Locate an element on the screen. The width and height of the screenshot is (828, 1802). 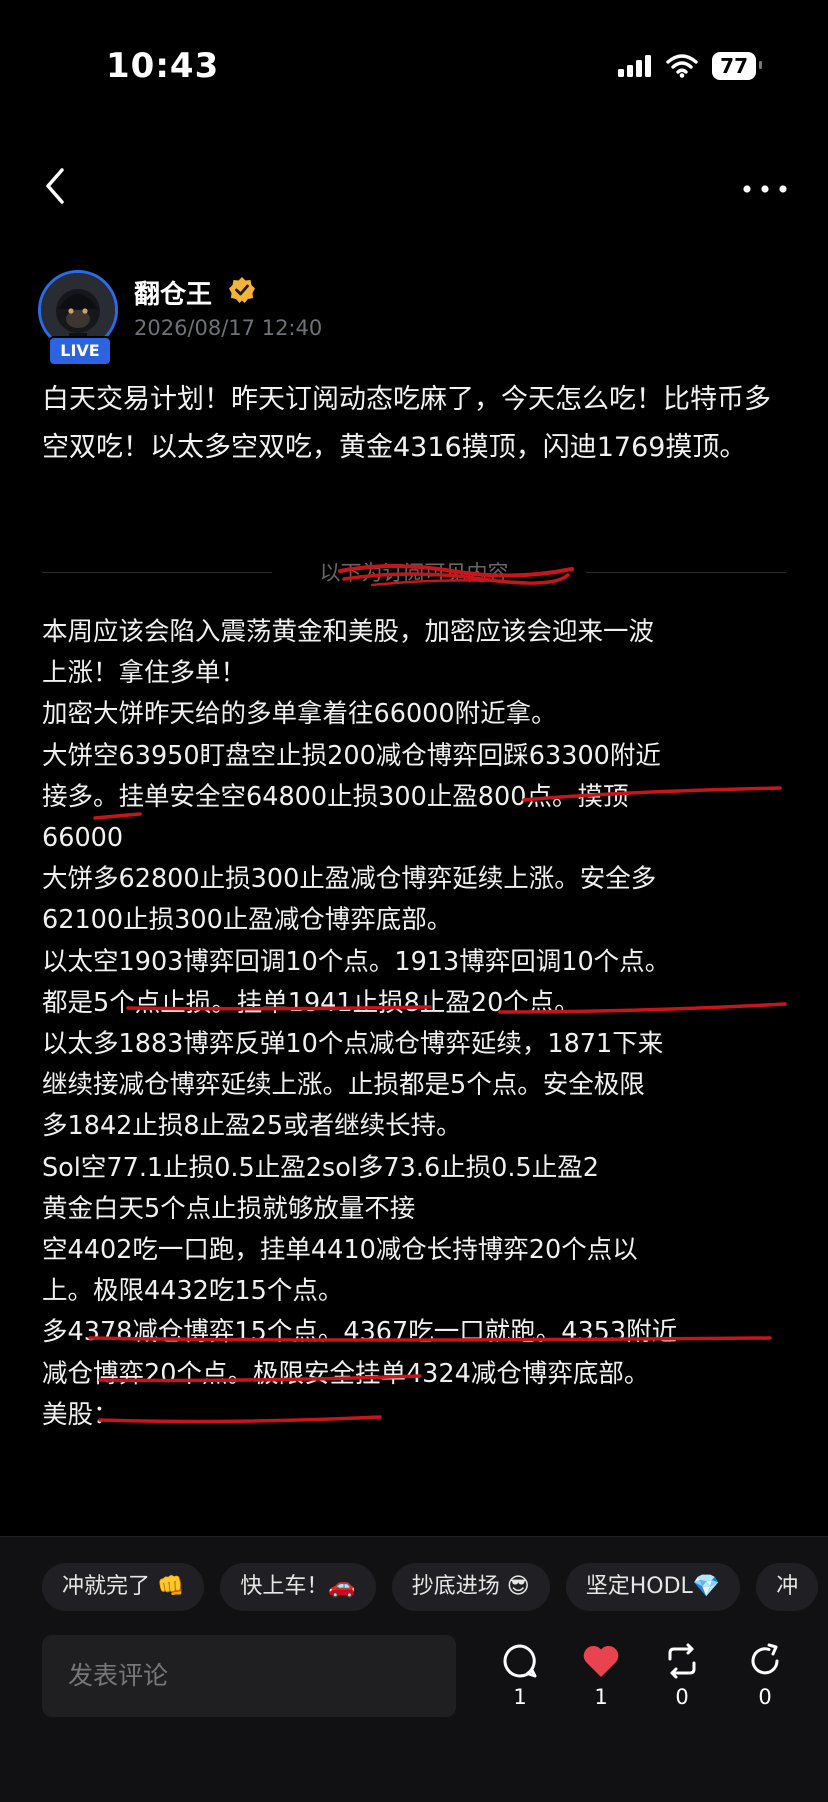
back-button is located at coordinates (56, 186).